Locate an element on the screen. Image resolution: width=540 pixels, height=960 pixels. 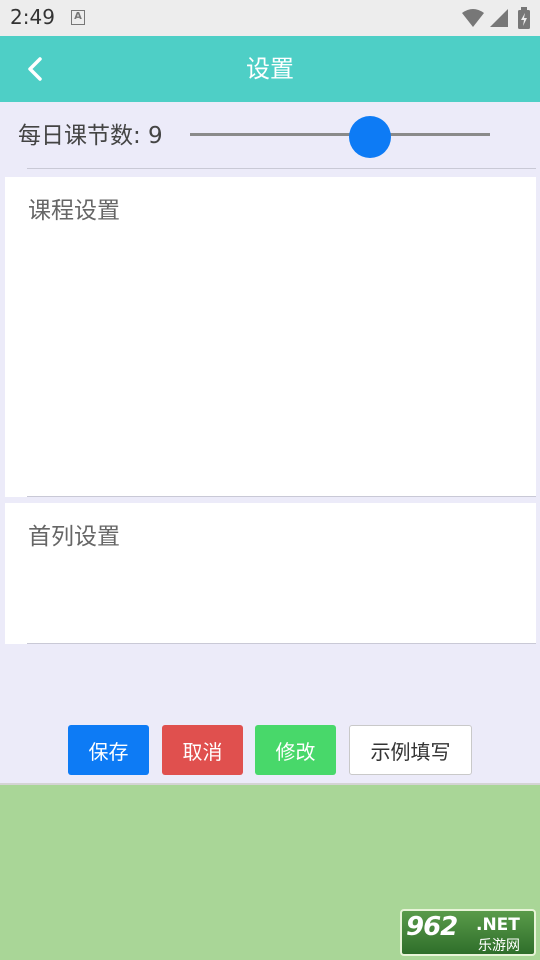
lesson-count-row: 每日课节数: 9 is located at coordinates (270, 136).